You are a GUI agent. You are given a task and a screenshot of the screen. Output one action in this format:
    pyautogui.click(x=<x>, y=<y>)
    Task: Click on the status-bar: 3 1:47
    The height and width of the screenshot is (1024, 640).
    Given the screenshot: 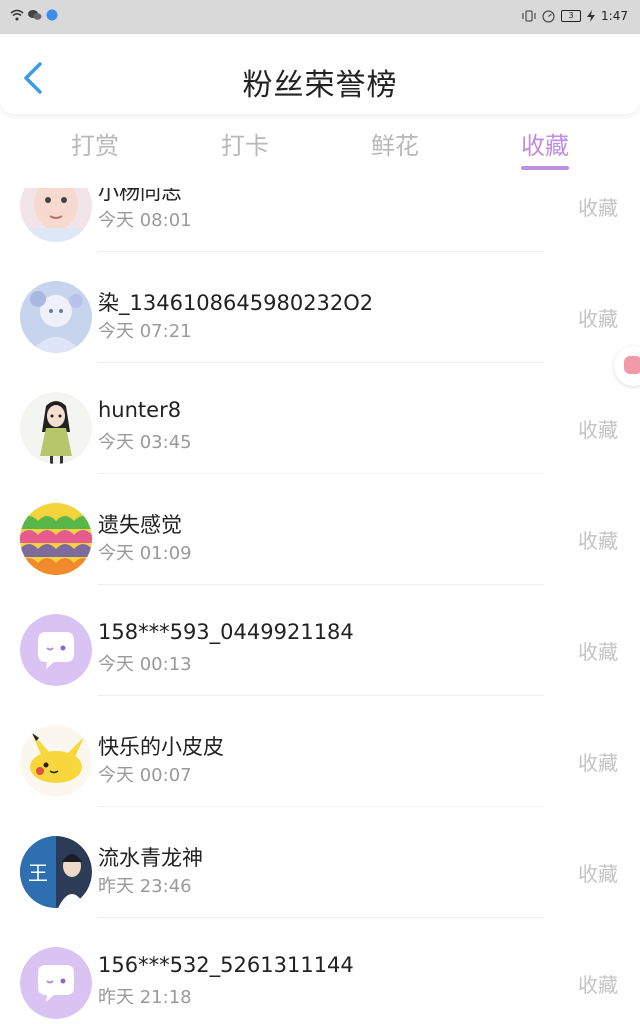 What is the action you would take?
    pyautogui.click(x=320, y=17)
    